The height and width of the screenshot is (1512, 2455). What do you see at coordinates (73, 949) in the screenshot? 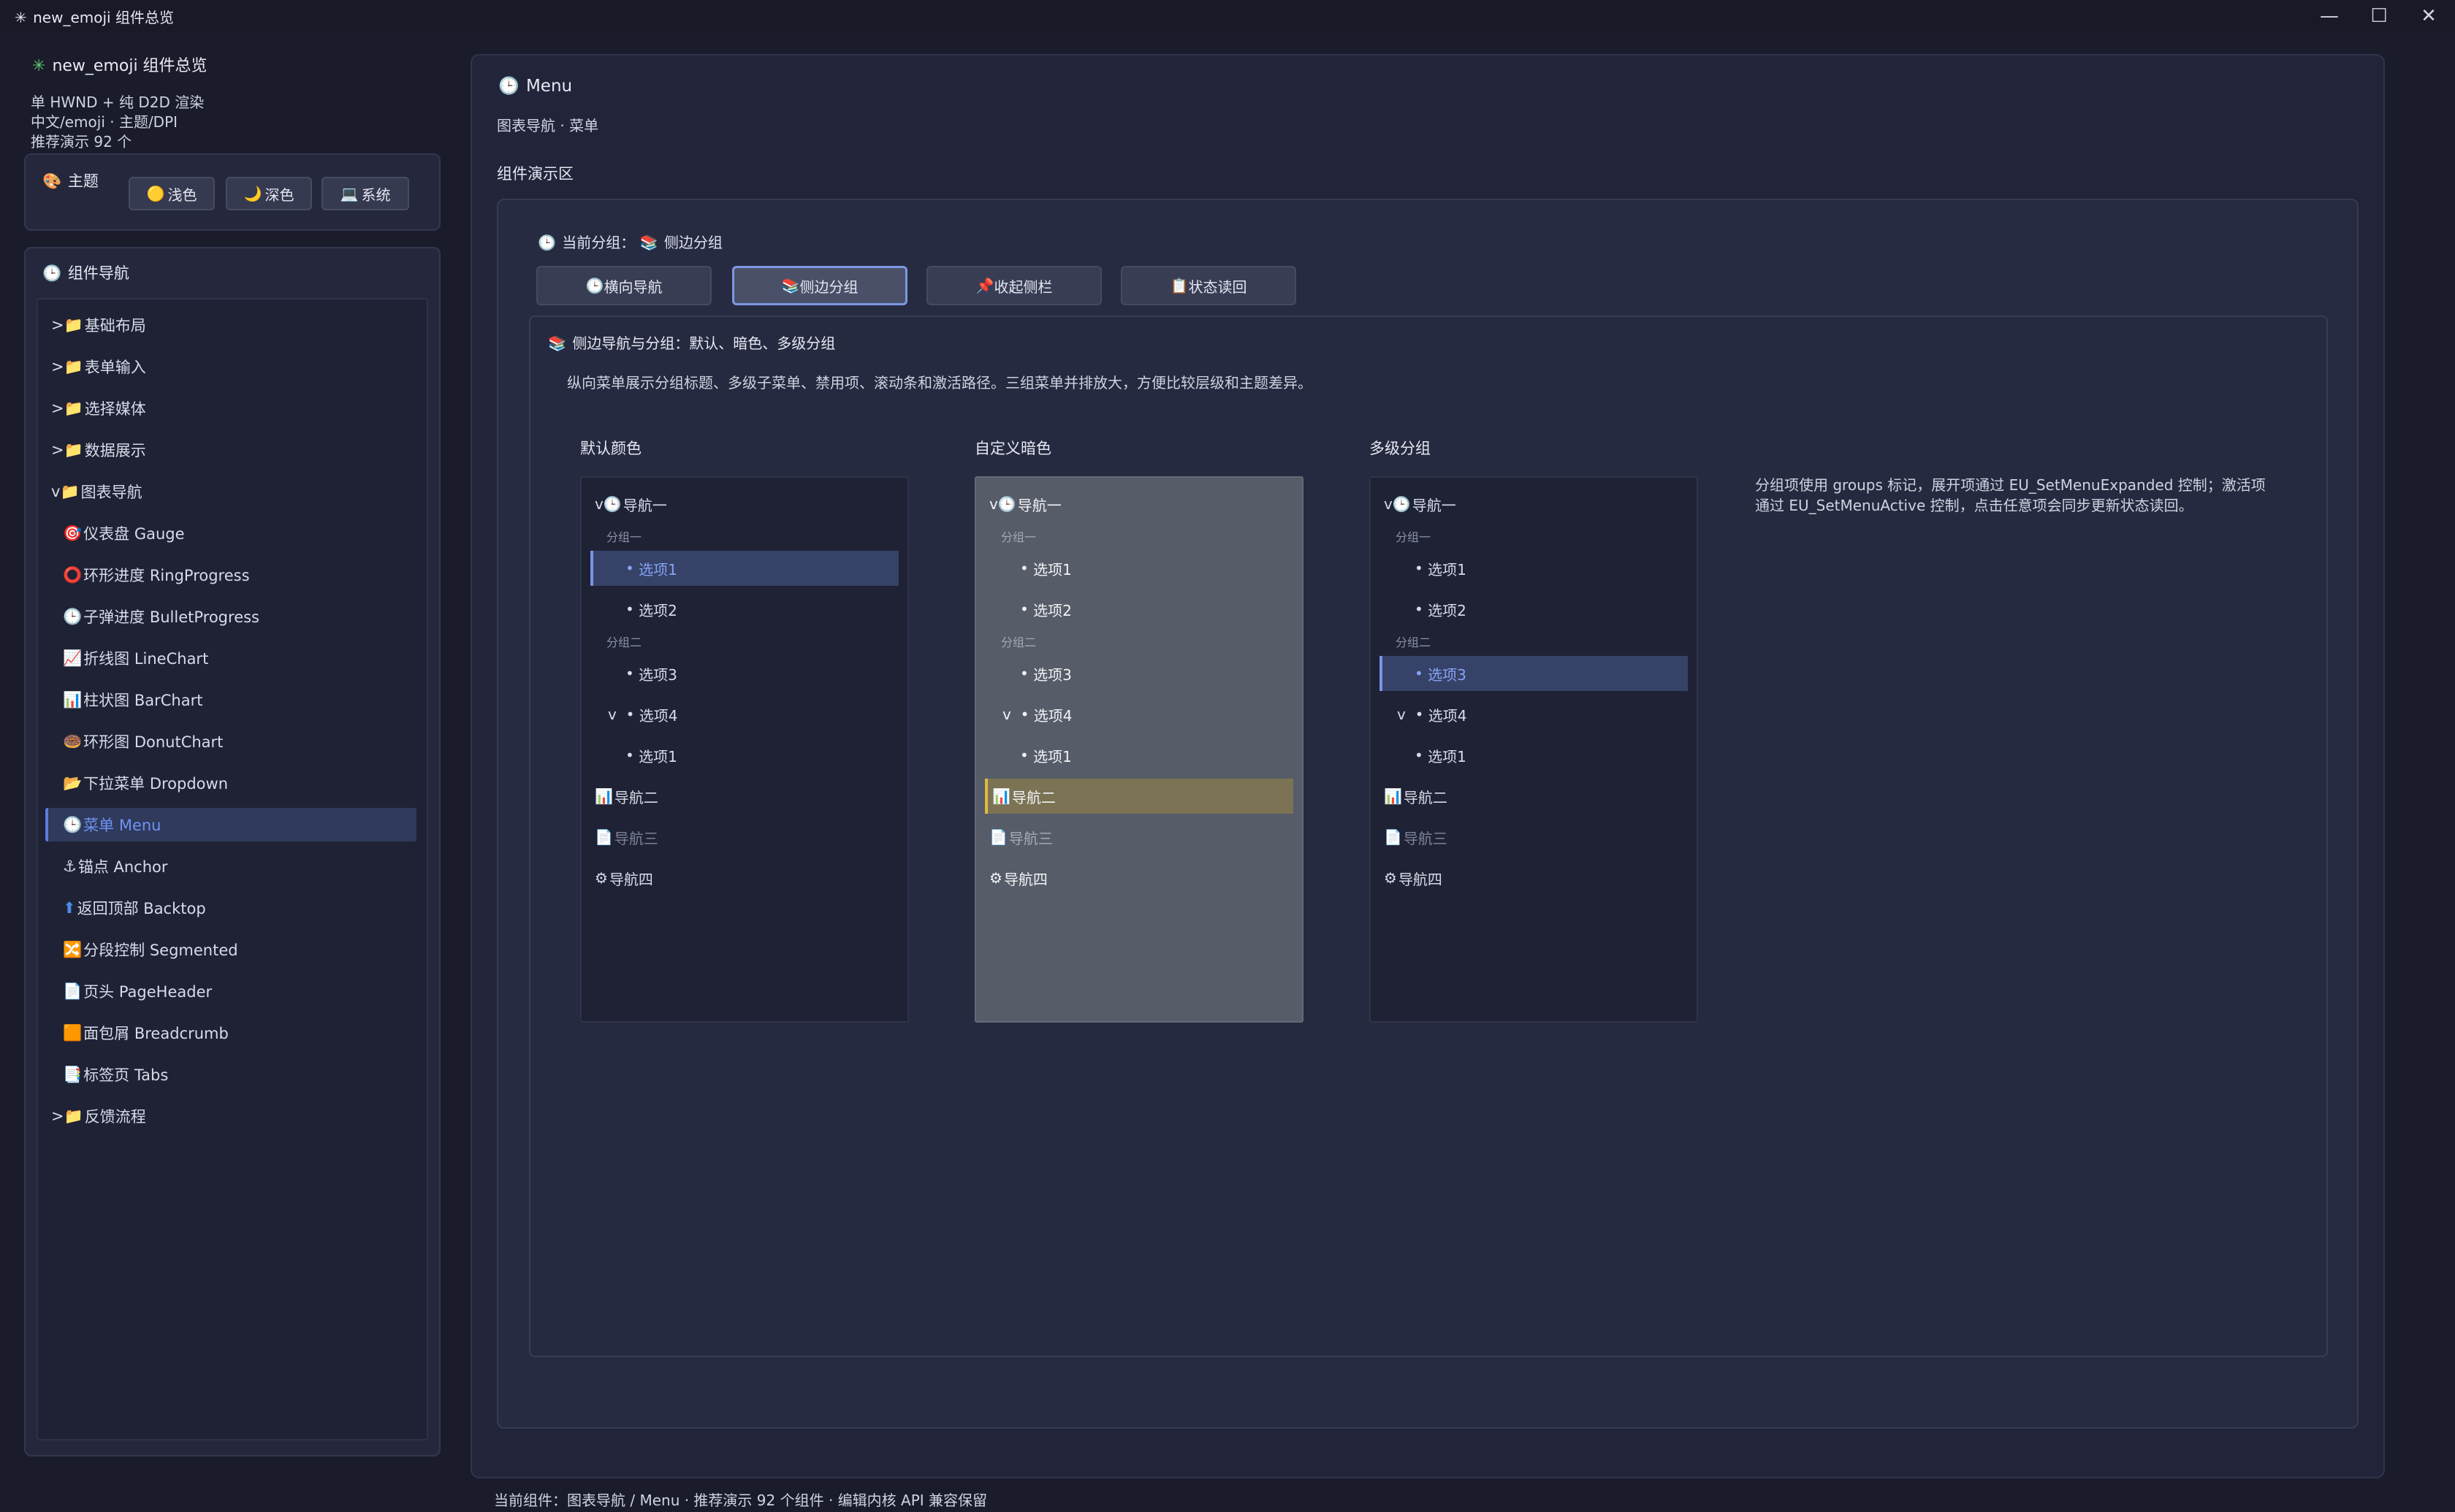
I see `shuffle-icon: 🔀` at bounding box center [73, 949].